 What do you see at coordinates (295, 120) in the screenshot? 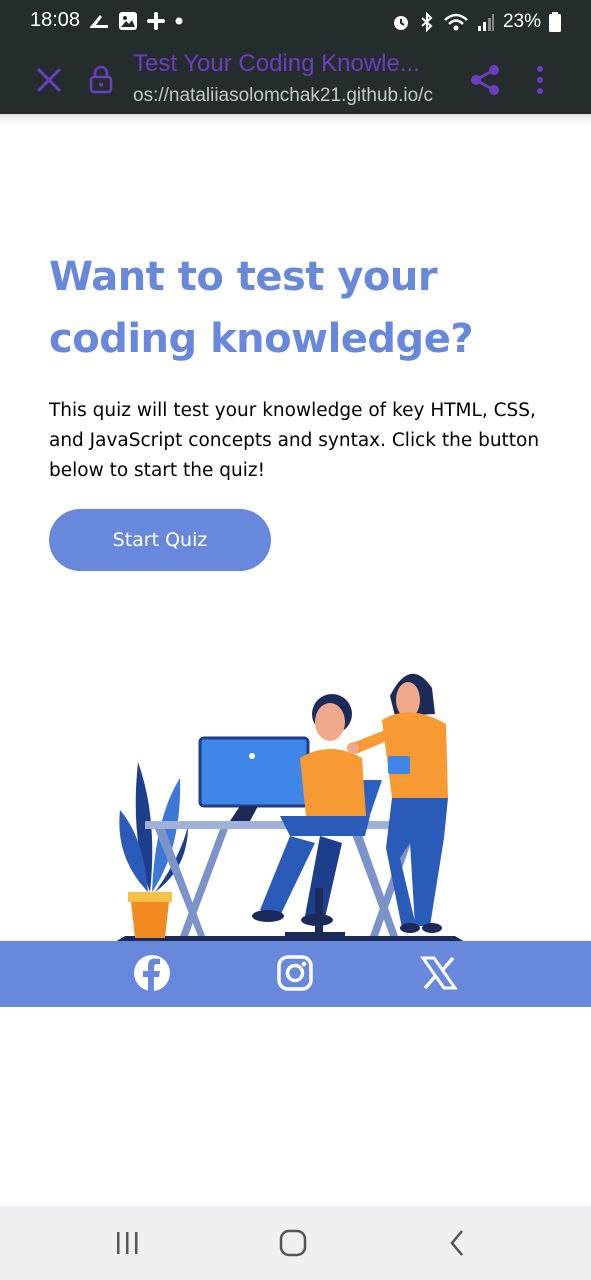
I see `toolbar-shadow` at bounding box center [295, 120].